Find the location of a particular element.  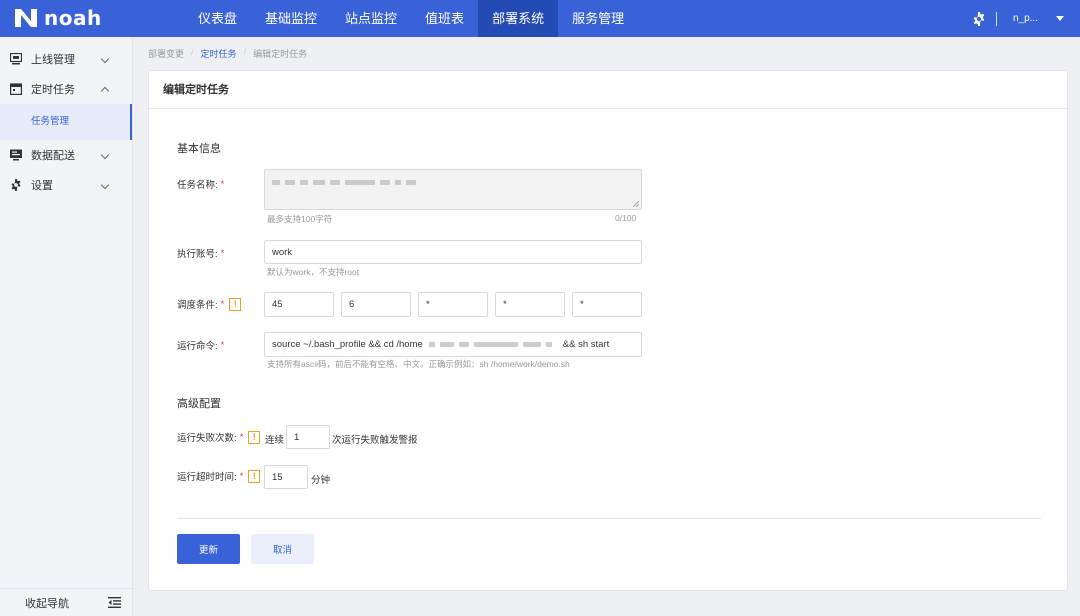

screen-icon is located at coordinates (16, 155).